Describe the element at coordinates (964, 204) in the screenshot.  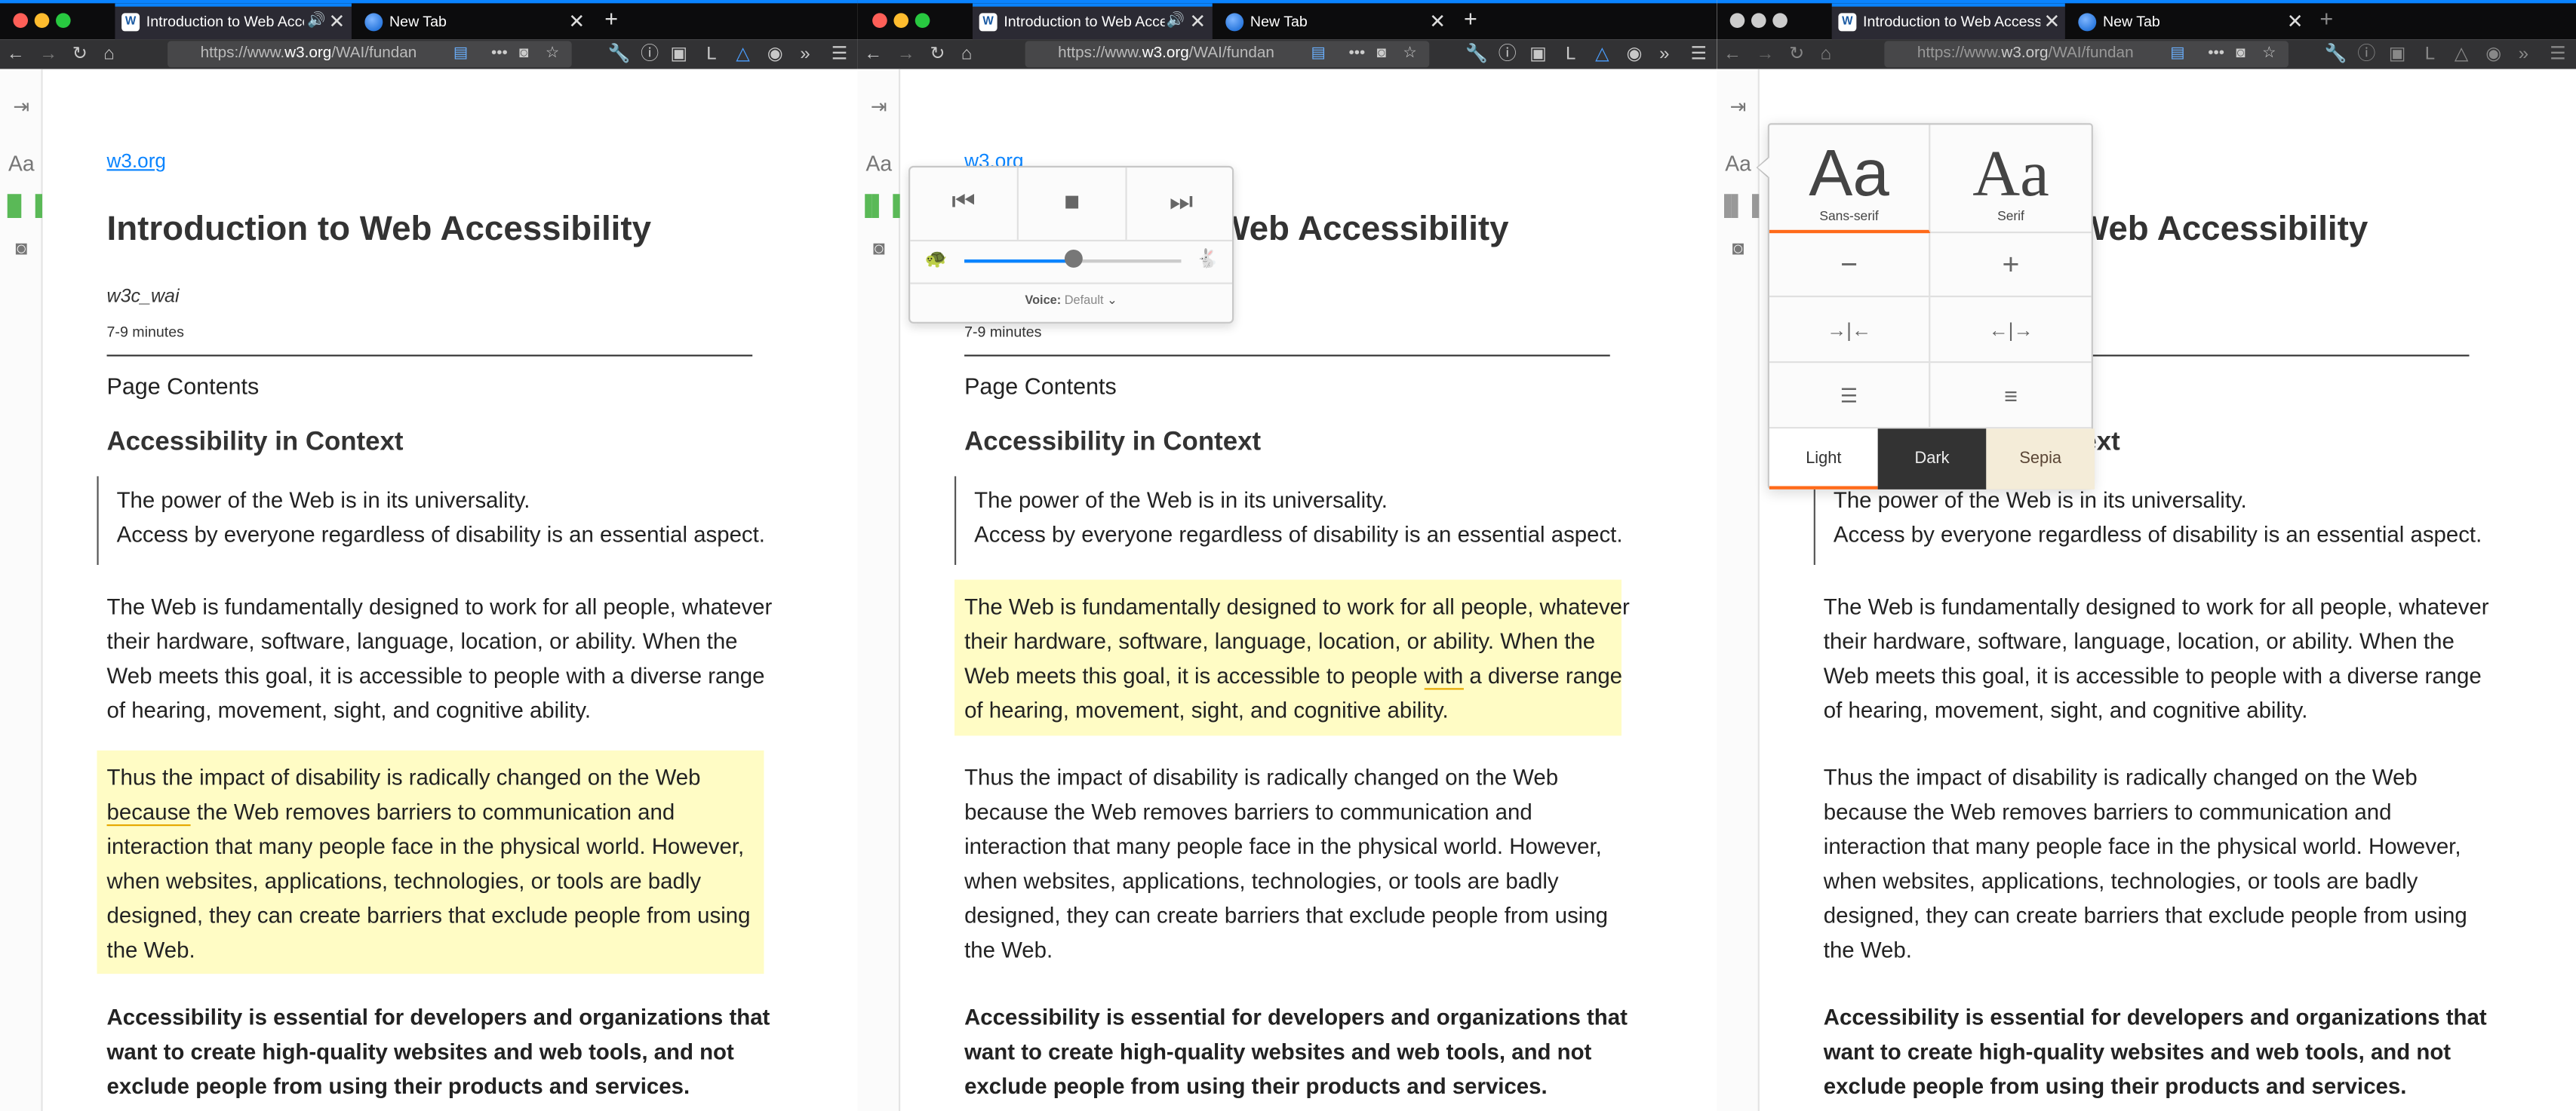
I see `previous-paragraph-button: ⏮` at that location.